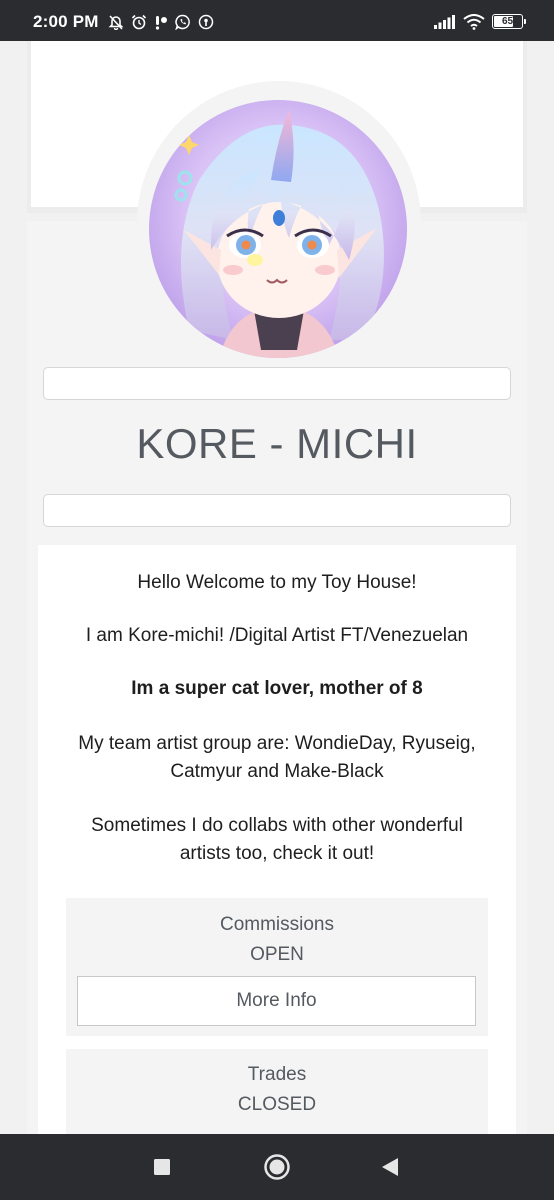 This screenshot has height=1200, width=554. I want to click on commissions-title: Commissions, so click(277, 924).